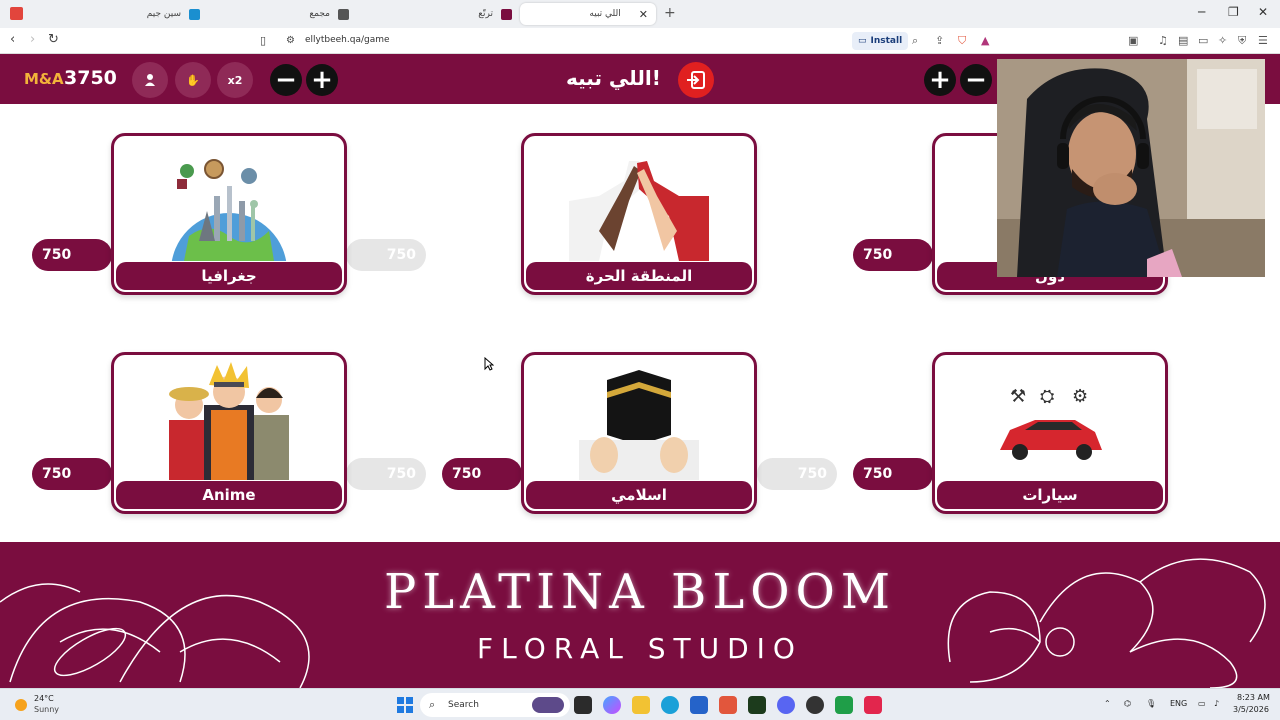 This screenshot has width=1280, height=720. I want to click on tray-expand-icon: ⌃, so click(1107, 703).